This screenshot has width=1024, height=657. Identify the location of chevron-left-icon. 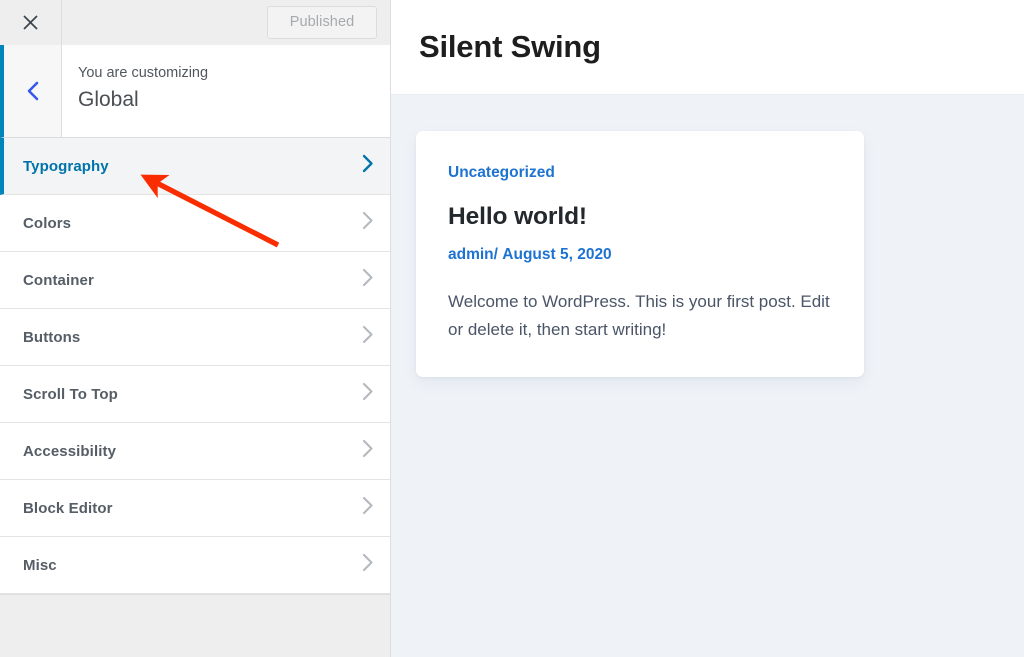
(32, 91).